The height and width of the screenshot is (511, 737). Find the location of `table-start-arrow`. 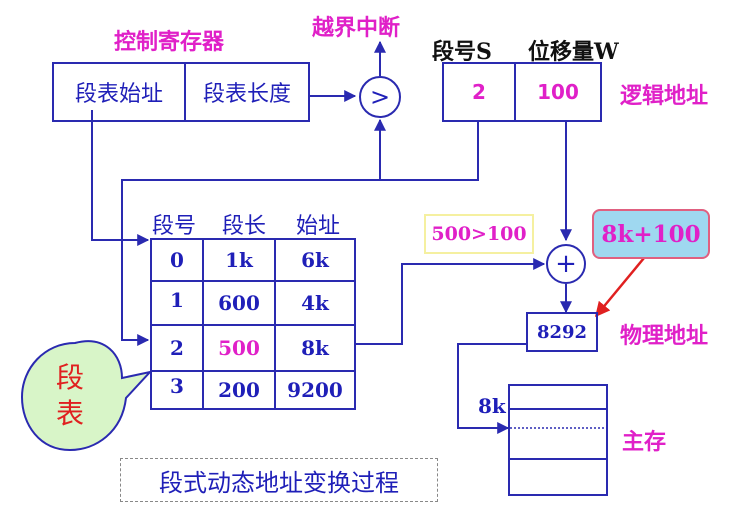

table-start-arrow is located at coordinates (120, 178).